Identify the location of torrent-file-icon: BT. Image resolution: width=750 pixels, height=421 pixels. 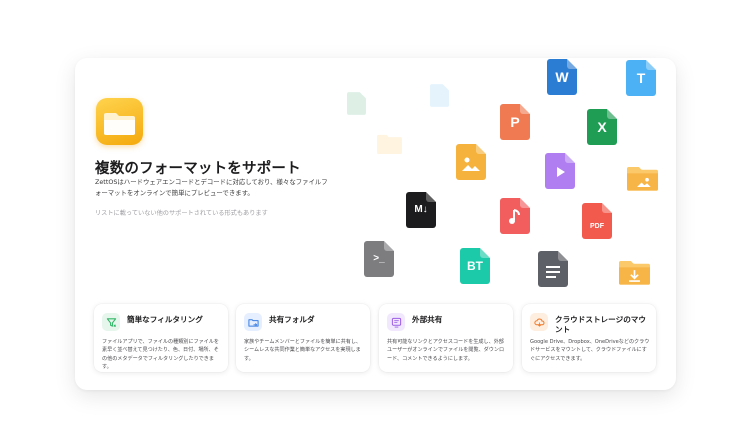
(475, 266).